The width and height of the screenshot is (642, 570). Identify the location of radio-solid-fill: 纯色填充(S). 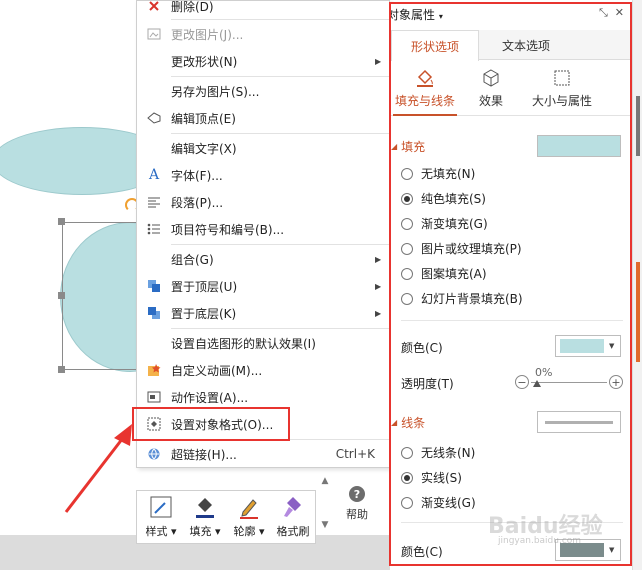
(443, 198).